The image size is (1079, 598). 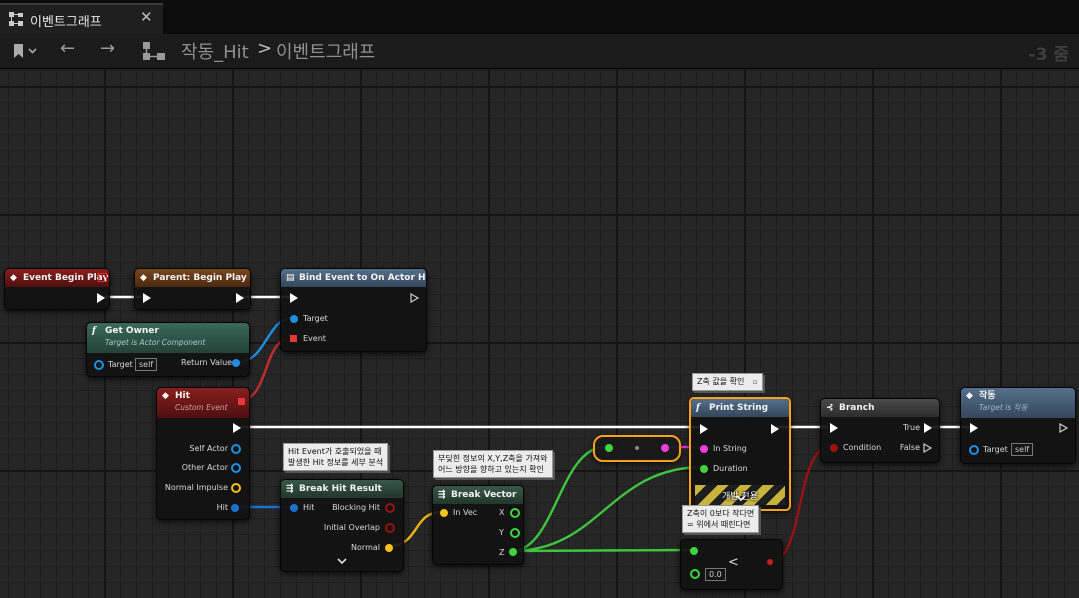 I want to click on close-icon: ✕, so click(x=146, y=17).